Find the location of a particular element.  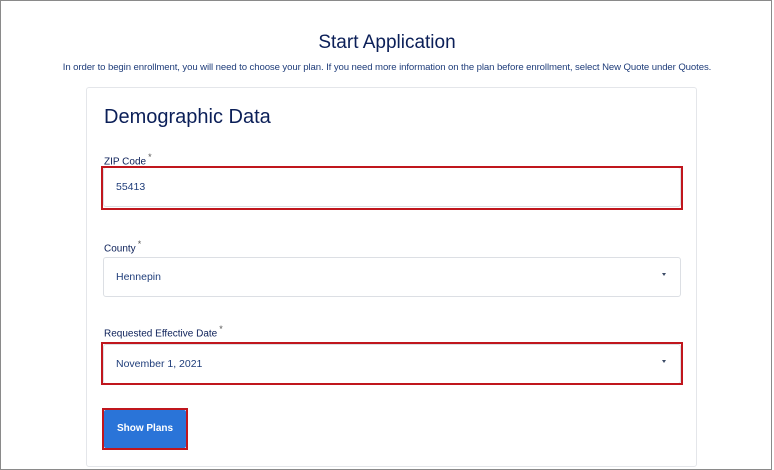

county-select: Hennepin is located at coordinates (392, 277).